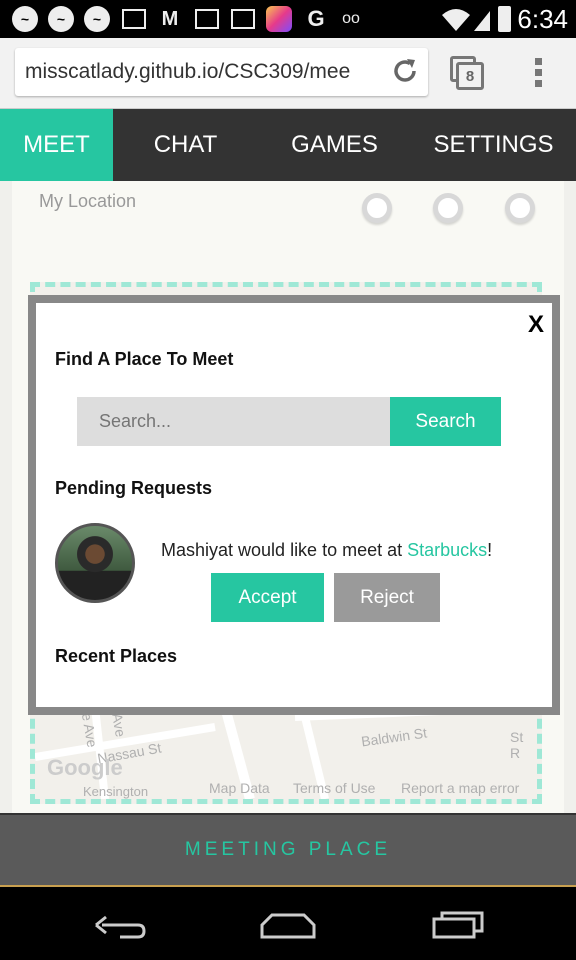 The width and height of the screenshot is (576, 960). I want to click on request-message: would like to meet at, so click(320, 550).